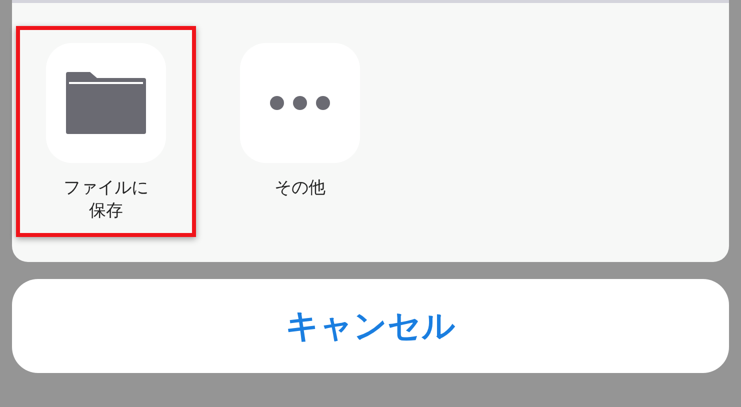  What do you see at coordinates (106, 200) in the screenshot?
I see `action-label: ファイルに保存` at bounding box center [106, 200].